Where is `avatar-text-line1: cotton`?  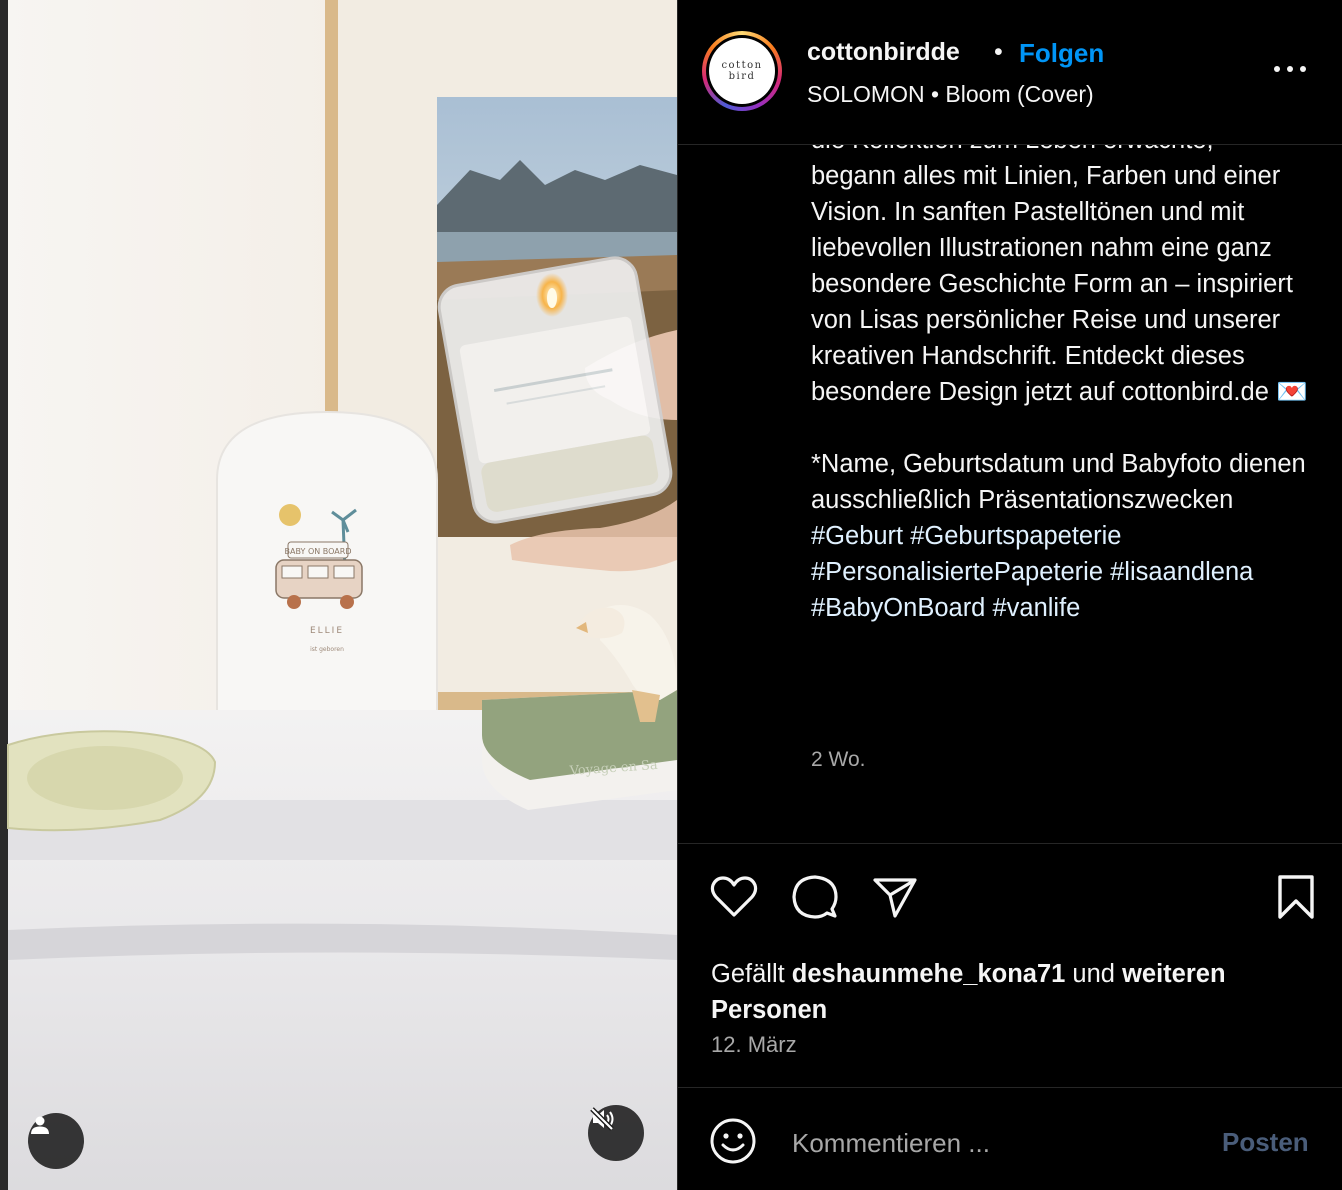
avatar-text-line1: cotton is located at coordinates (742, 65).